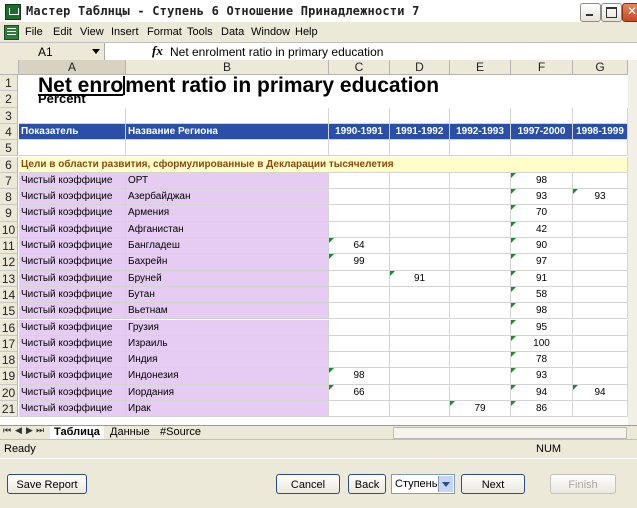 The height and width of the screenshot is (508, 637). What do you see at coordinates (227, 197) in the screenshot?
I see `region-cell: Азербайджан` at bounding box center [227, 197].